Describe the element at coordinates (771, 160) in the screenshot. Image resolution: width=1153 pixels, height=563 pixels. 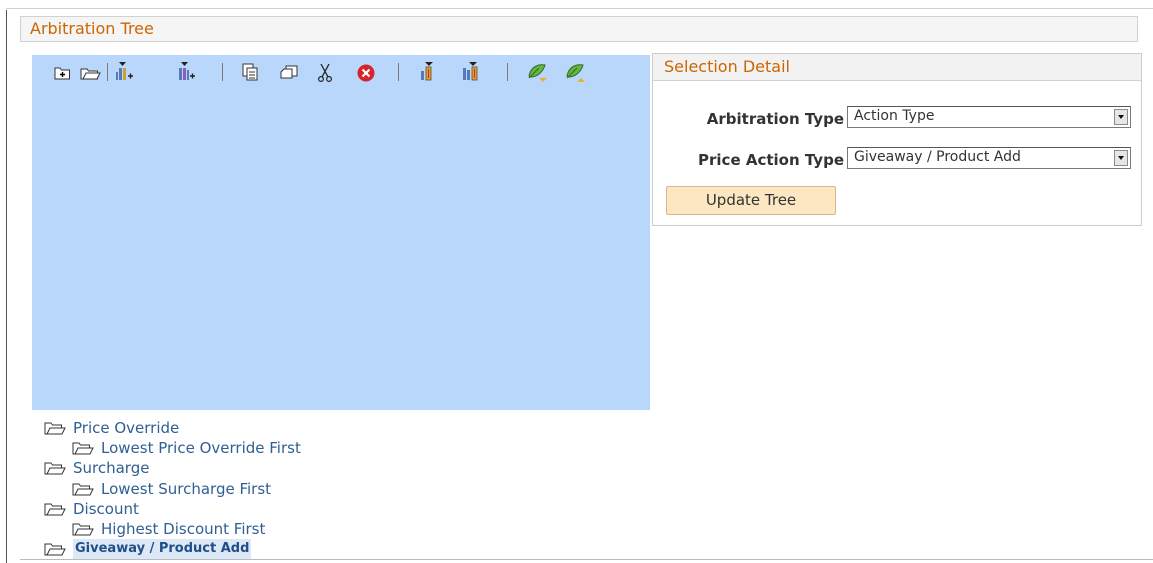
I see `price-action-type-label: Price Action Type` at that location.